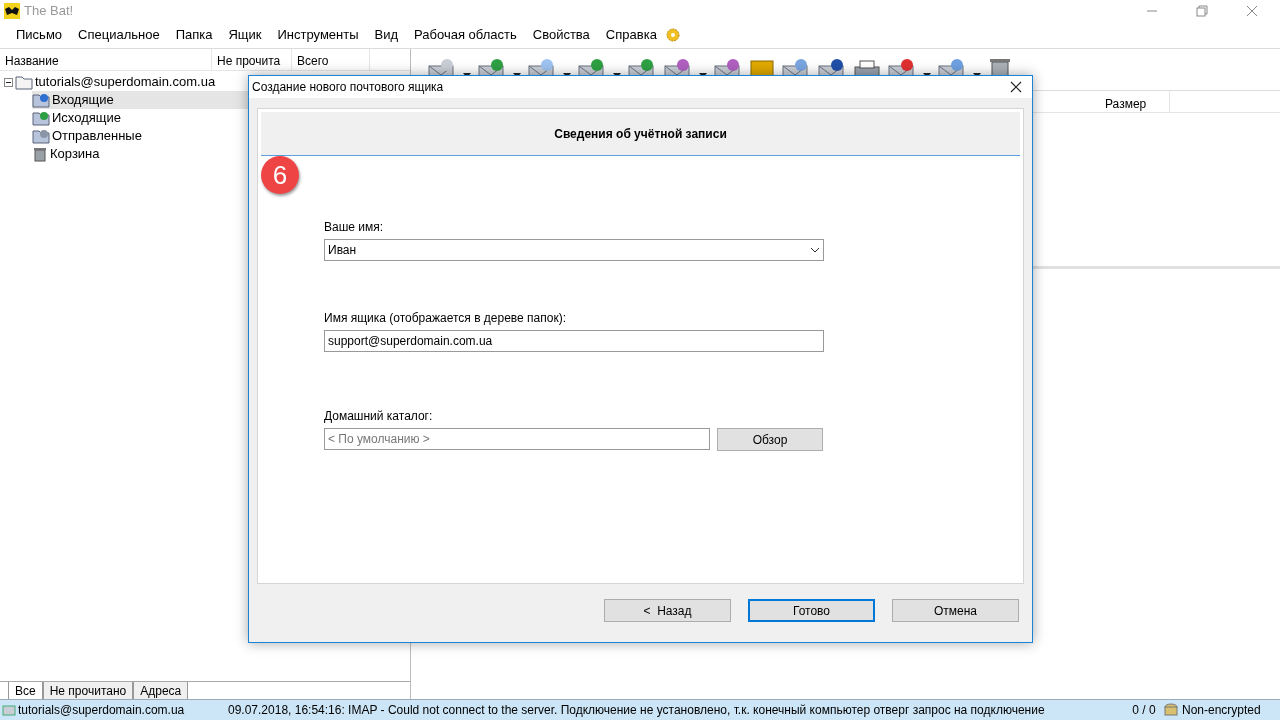 The height and width of the screenshot is (720, 1280). Describe the element at coordinates (86, 118) in the screenshot. I see `tree-item: Исходящие` at that location.